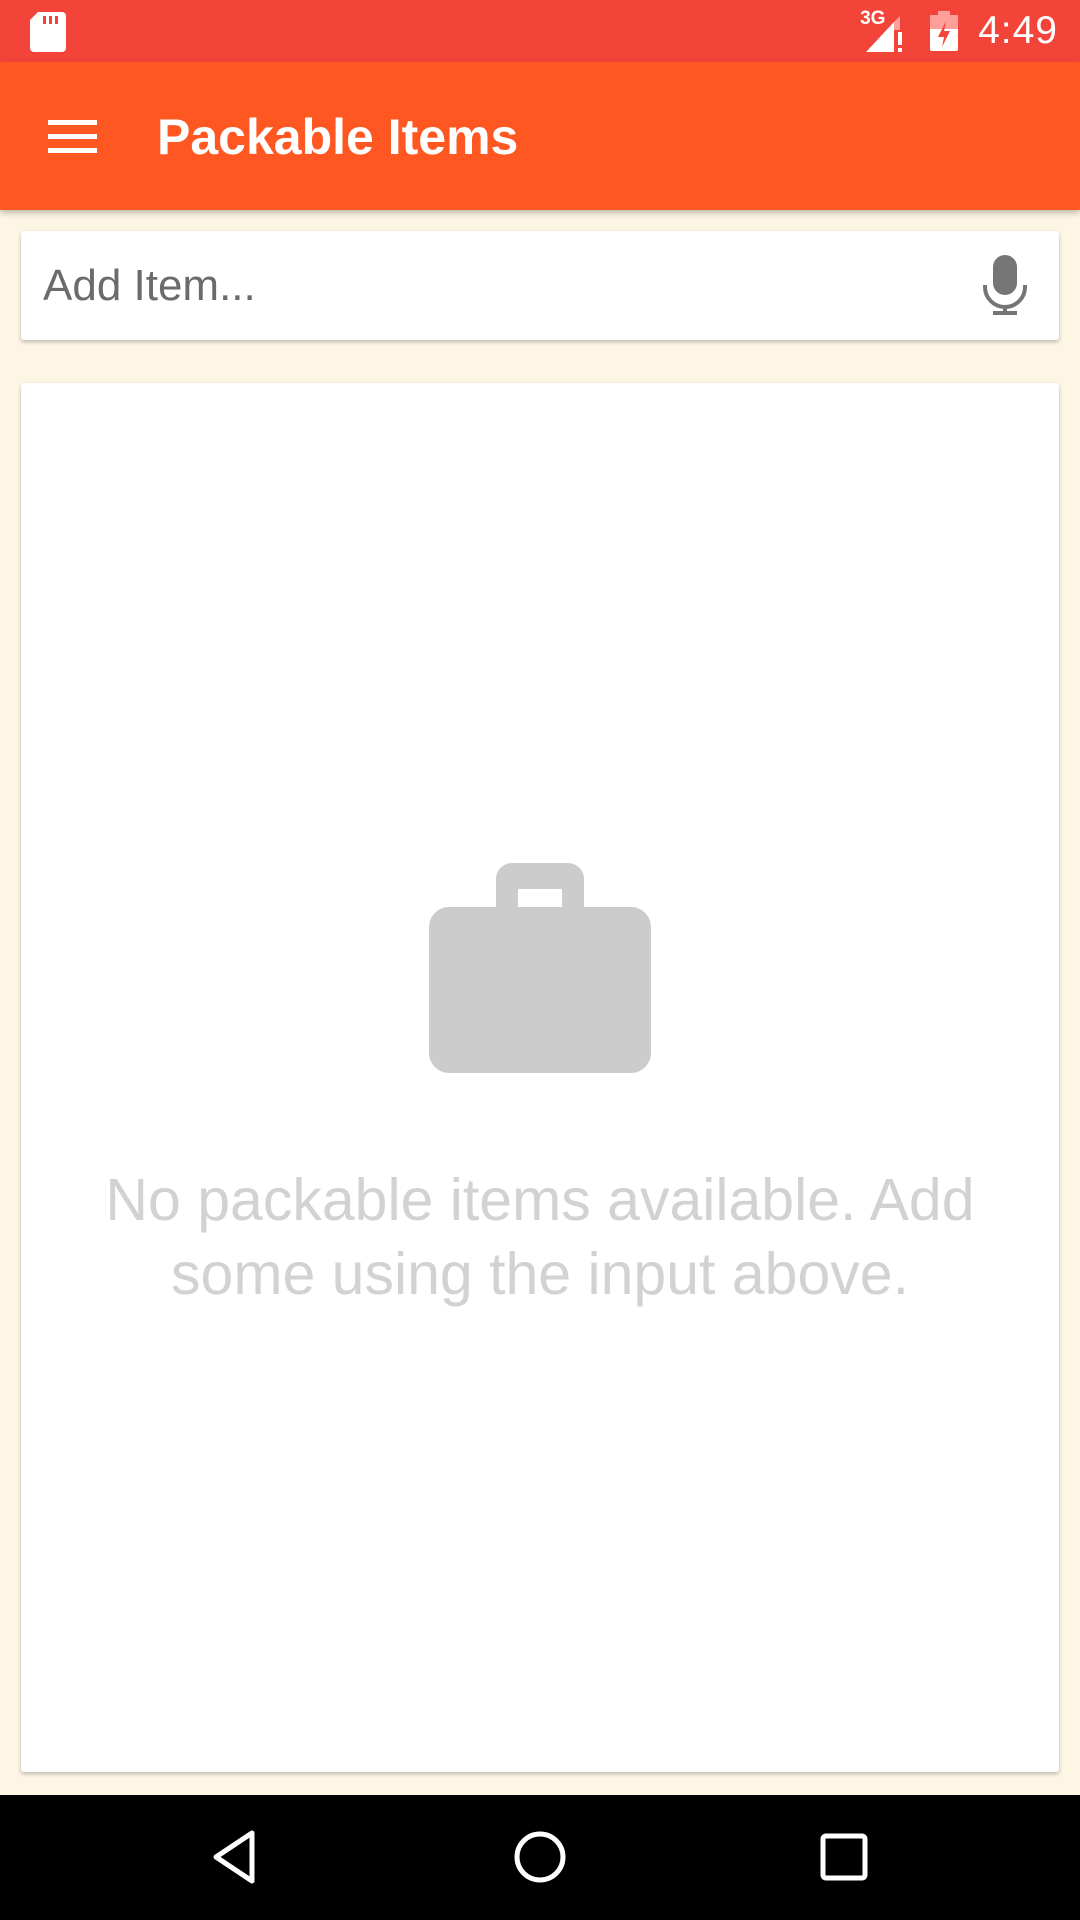 Image resolution: width=1080 pixels, height=1920 pixels. What do you see at coordinates (944, 31) in the screenshot?
I see `battery-icon` at bounding box center [944, 31].